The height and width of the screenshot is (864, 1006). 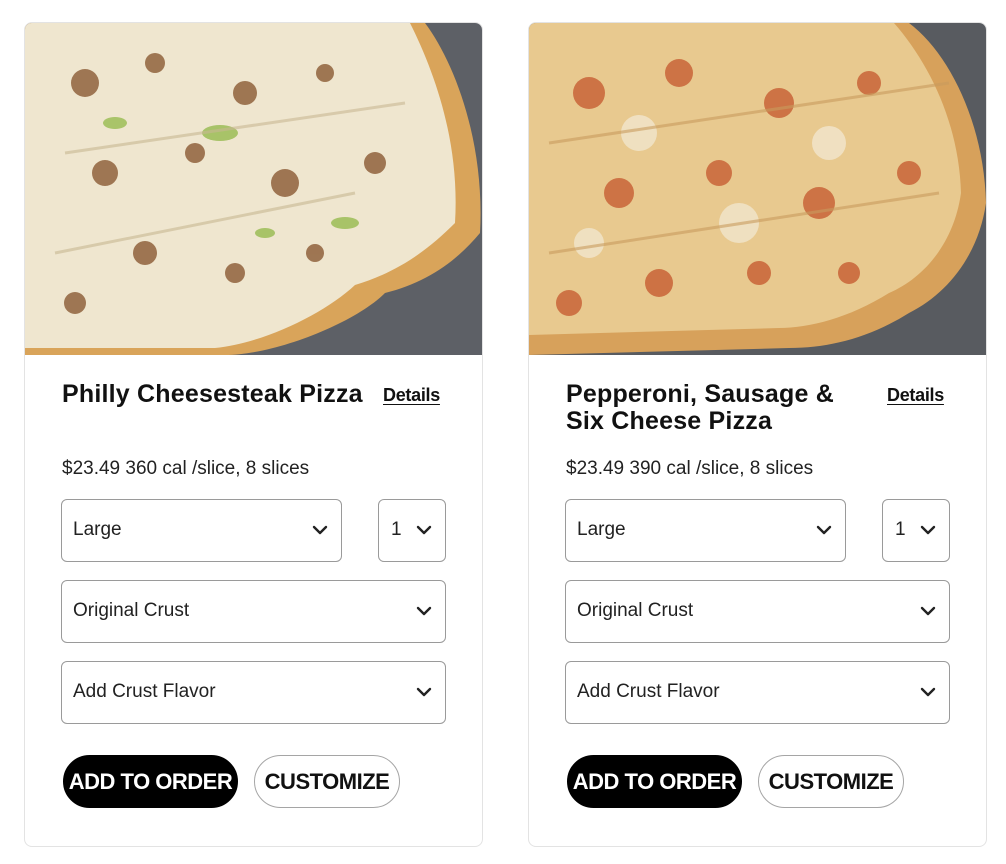 I want to click on price-calories: $23.49 390 cal /slice, 8 slices, so click(x=689, y=469).